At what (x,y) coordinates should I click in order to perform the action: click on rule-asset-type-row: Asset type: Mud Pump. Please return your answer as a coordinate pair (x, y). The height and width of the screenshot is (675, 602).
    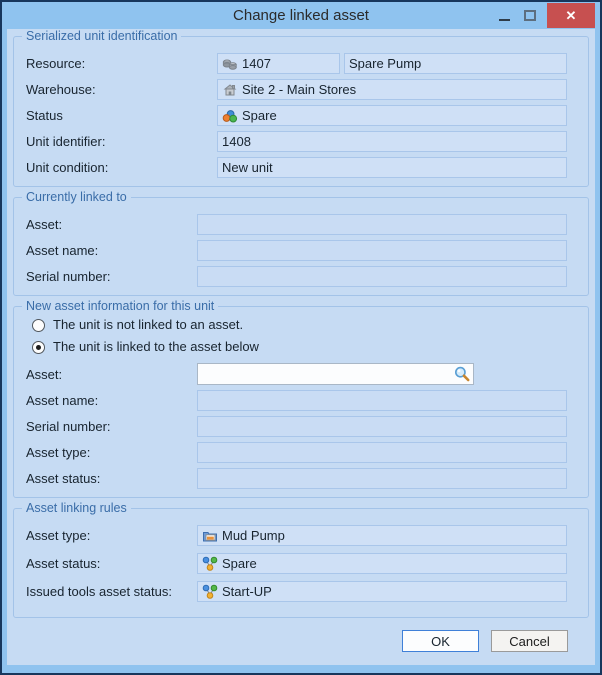
    Looking at the image, I should click on (296, 535).